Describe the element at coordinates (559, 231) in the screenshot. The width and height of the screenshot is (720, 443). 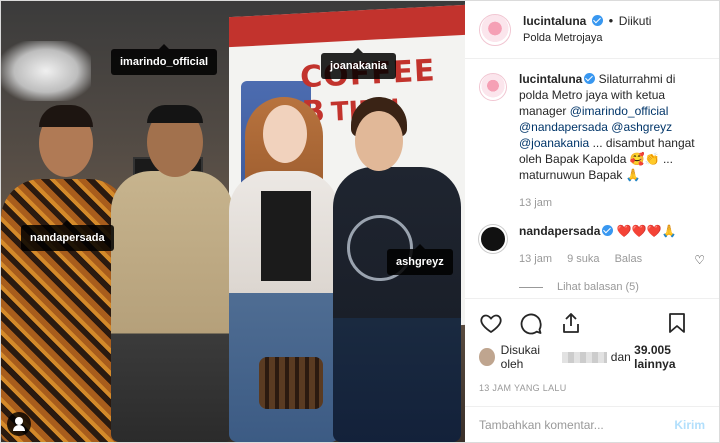
I see `commenter-username: nandapersada` at that location.